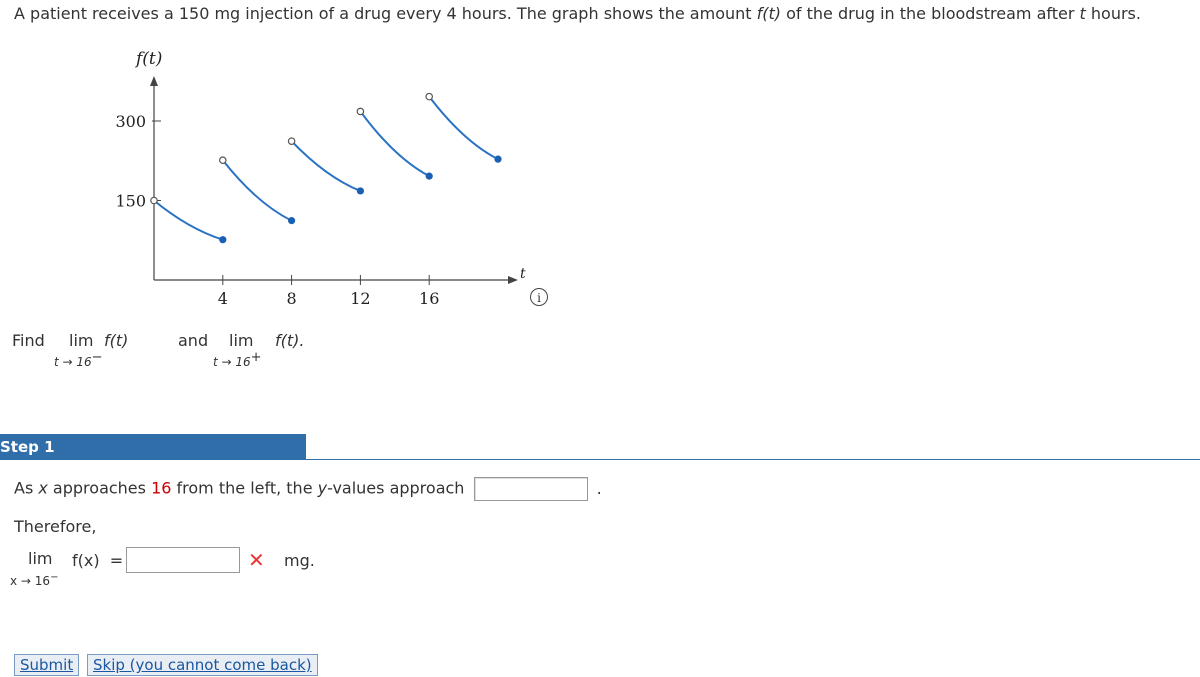 This screenshot has width=1200, height=677. I want to click on y-tick-label: 150, so click(130, 201).